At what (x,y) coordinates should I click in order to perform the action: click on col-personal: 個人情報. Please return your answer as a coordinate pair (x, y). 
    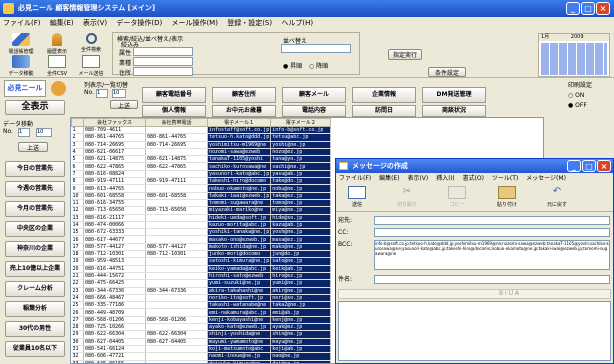
    Looking at the image, I should click on (174, 111).